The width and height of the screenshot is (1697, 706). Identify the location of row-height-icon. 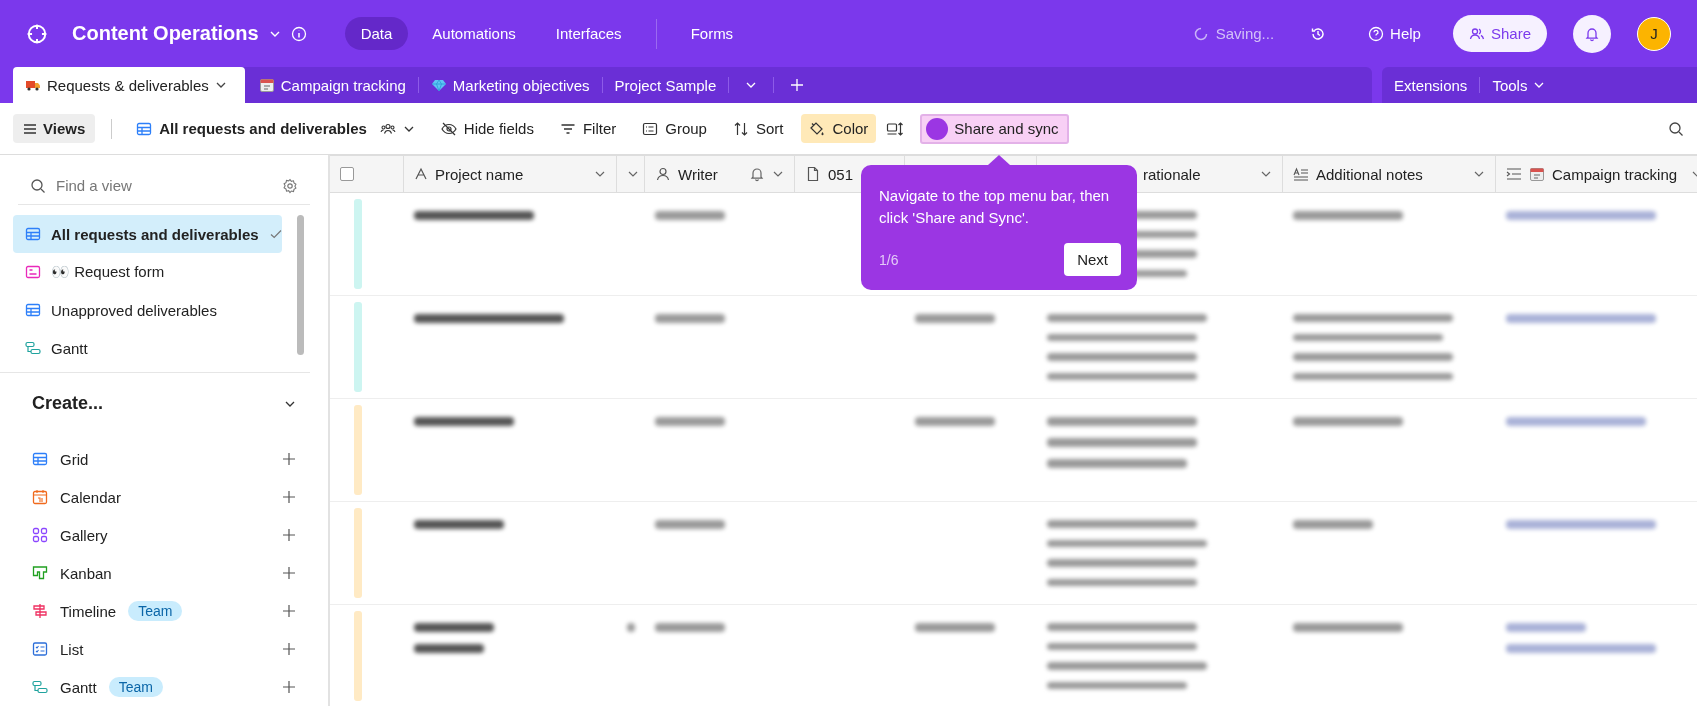
(895, 128).